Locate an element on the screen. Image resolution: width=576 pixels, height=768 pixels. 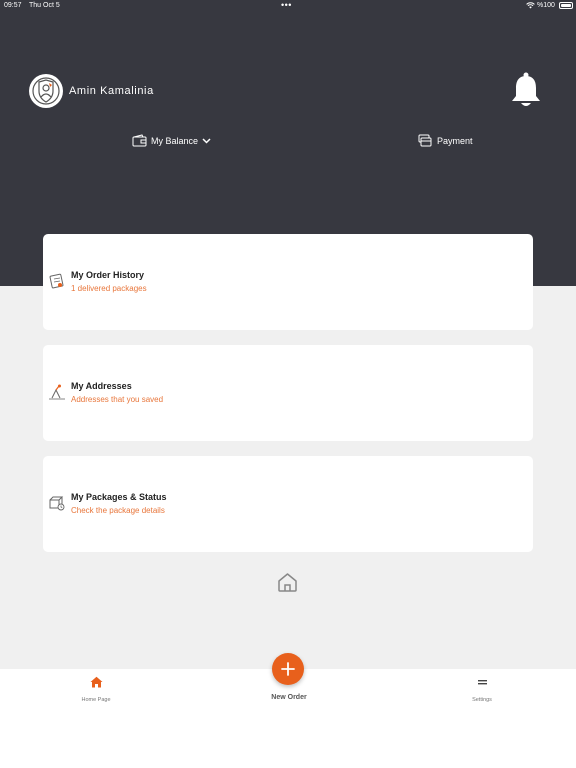
plus-icon is located at coordinates (288, 669).